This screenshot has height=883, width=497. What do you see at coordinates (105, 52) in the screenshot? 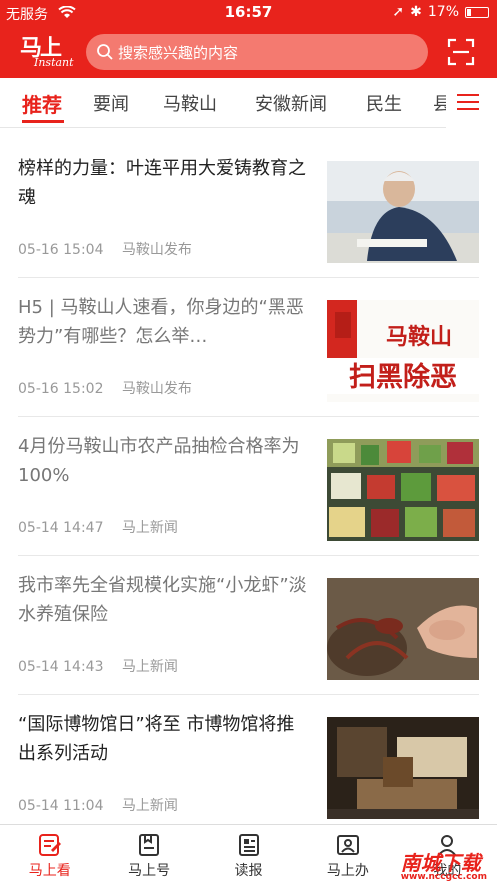
I see `search-icon` at bounding box center [105, 52].